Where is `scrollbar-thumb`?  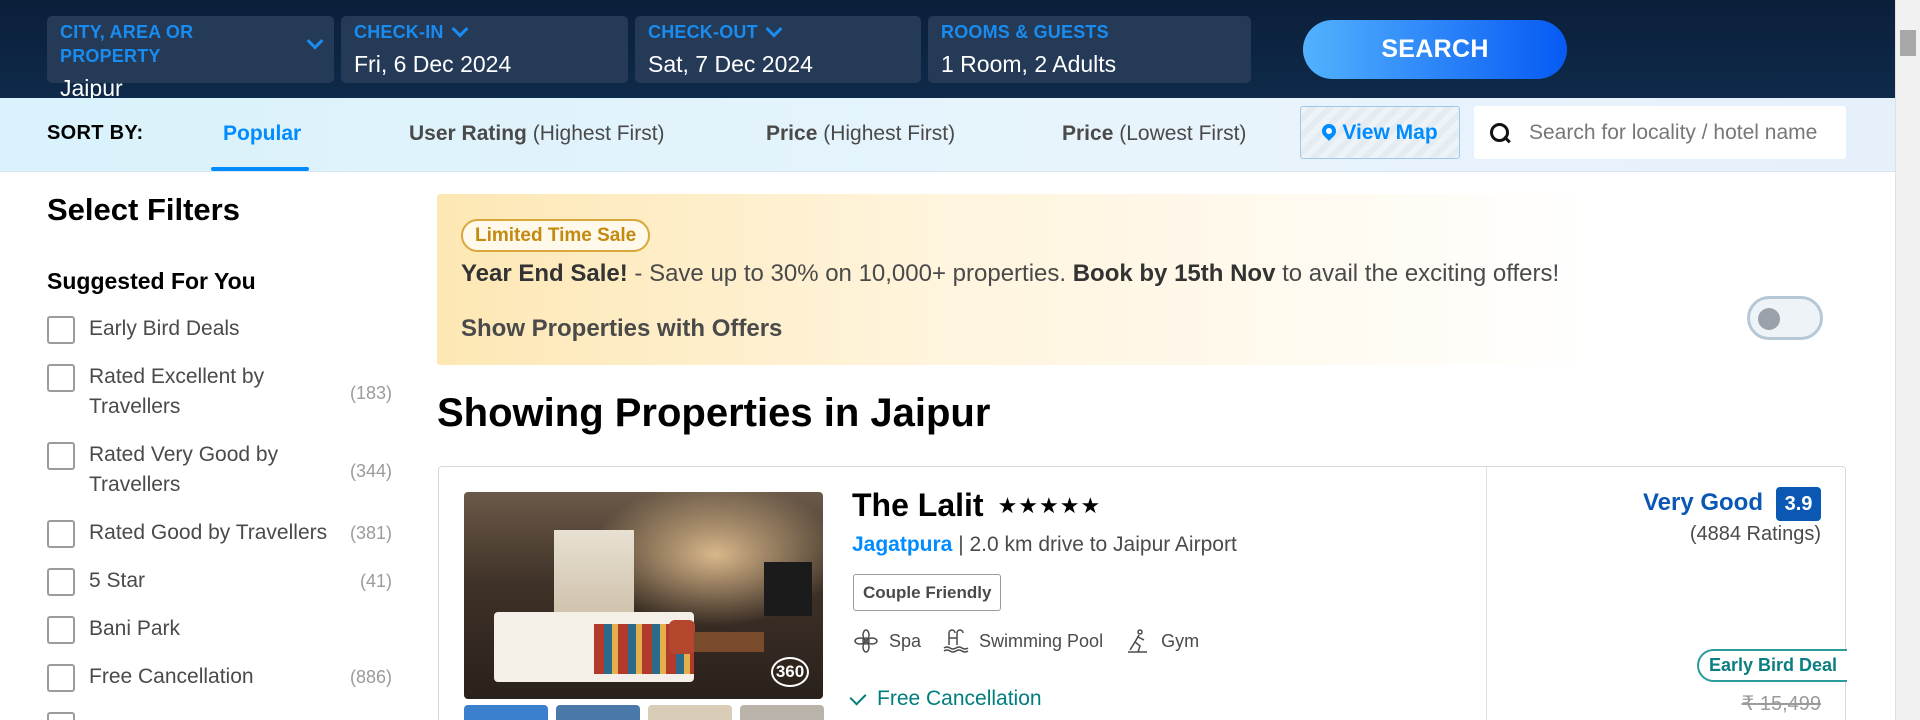 scrollbar-thumb is located at coordinates (1908, 43).